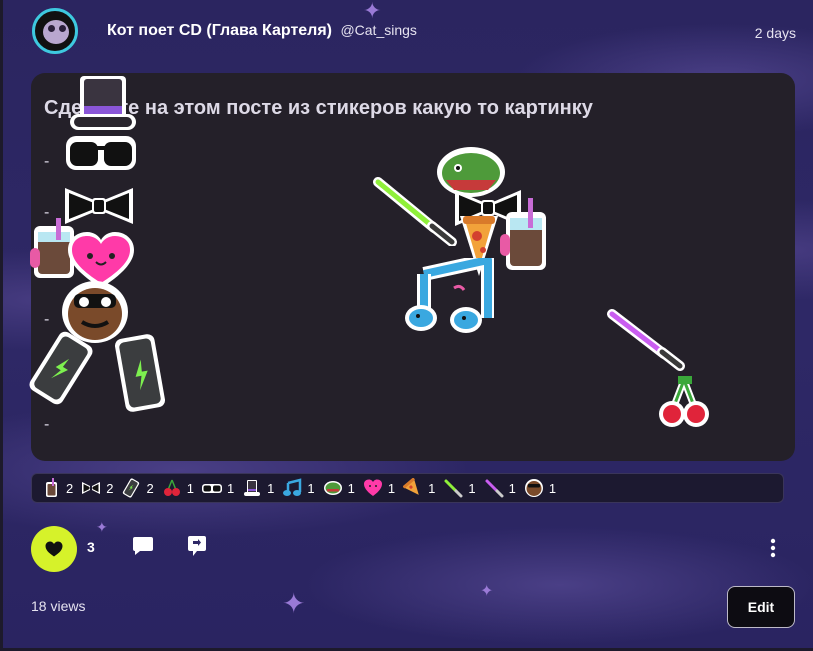  Describe the element at coordinates (91, 488) in the screenshot. I see `bow-tie-icon` at that location.